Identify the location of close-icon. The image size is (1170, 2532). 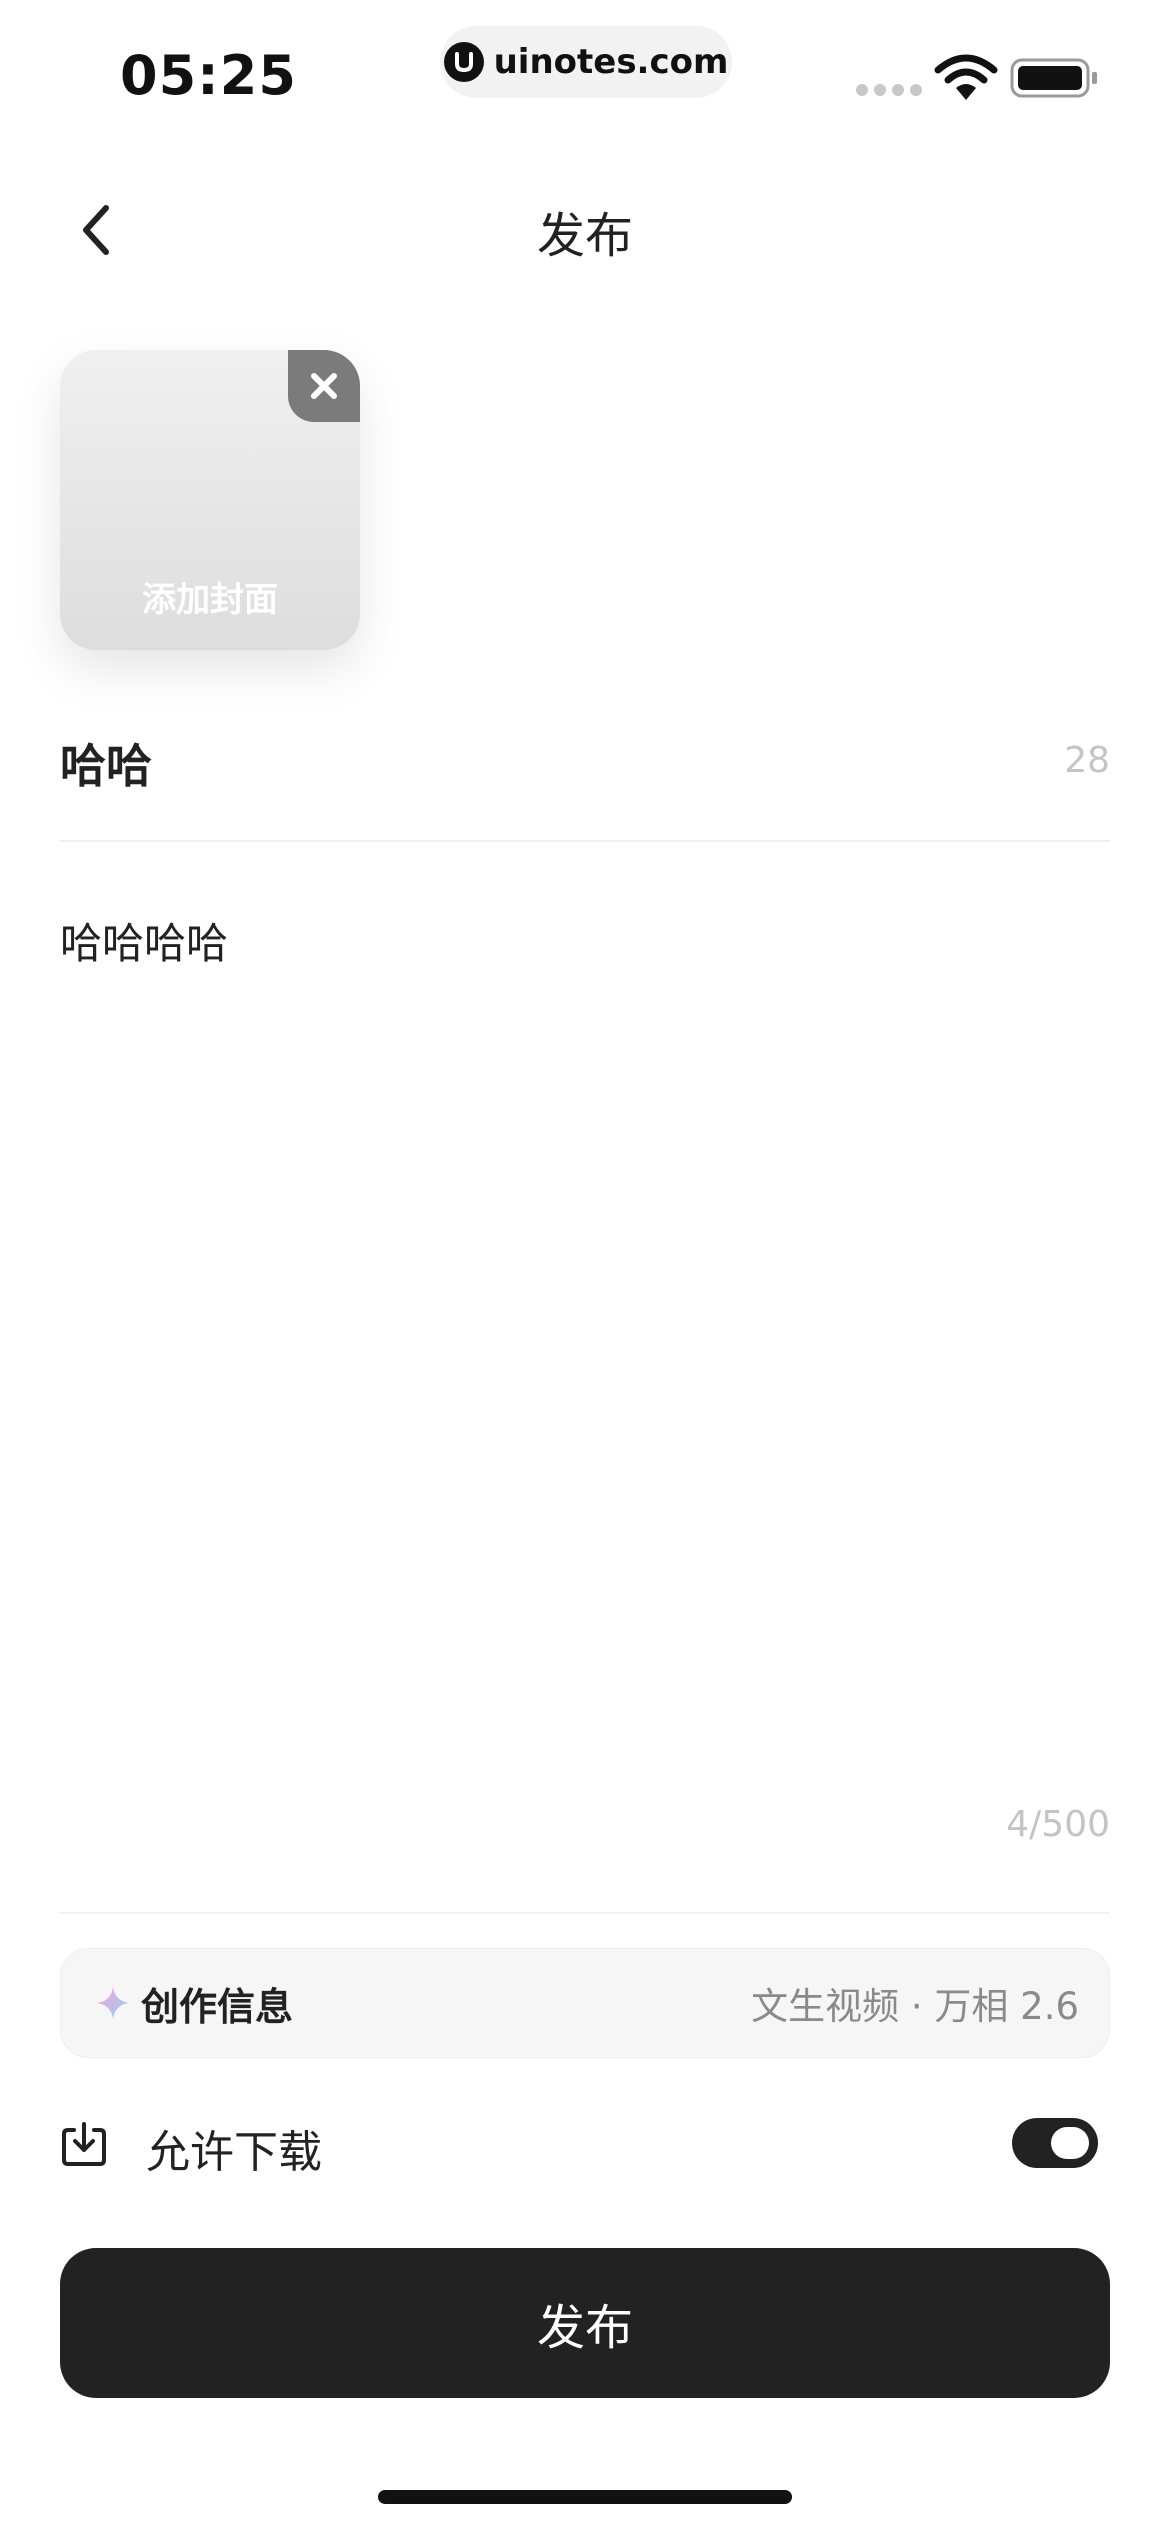
(324, 386).